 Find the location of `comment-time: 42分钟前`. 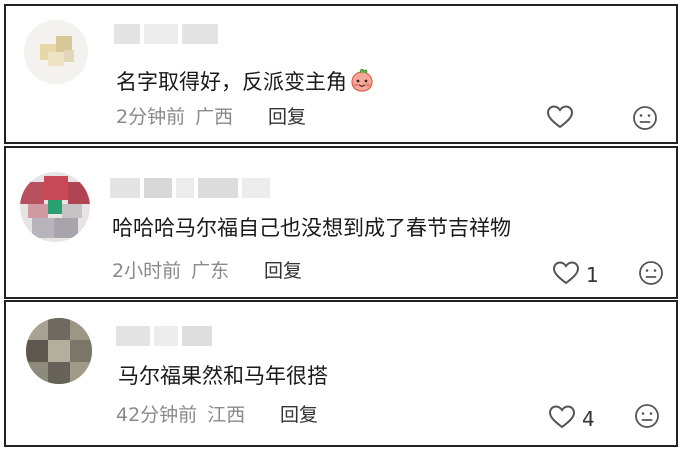

comment-time: 42分钟前 is located at coordinates (157, 415).